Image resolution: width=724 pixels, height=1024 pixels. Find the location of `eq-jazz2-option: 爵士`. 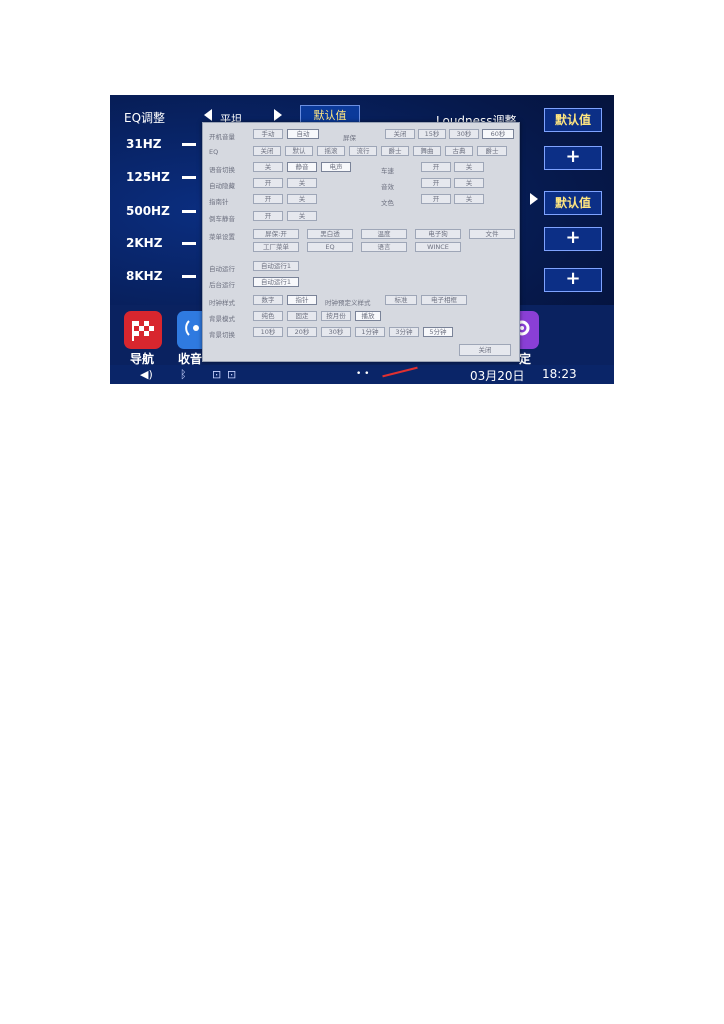

eq-jazz2-option: 爵士 is located at coordinates (492, 151).